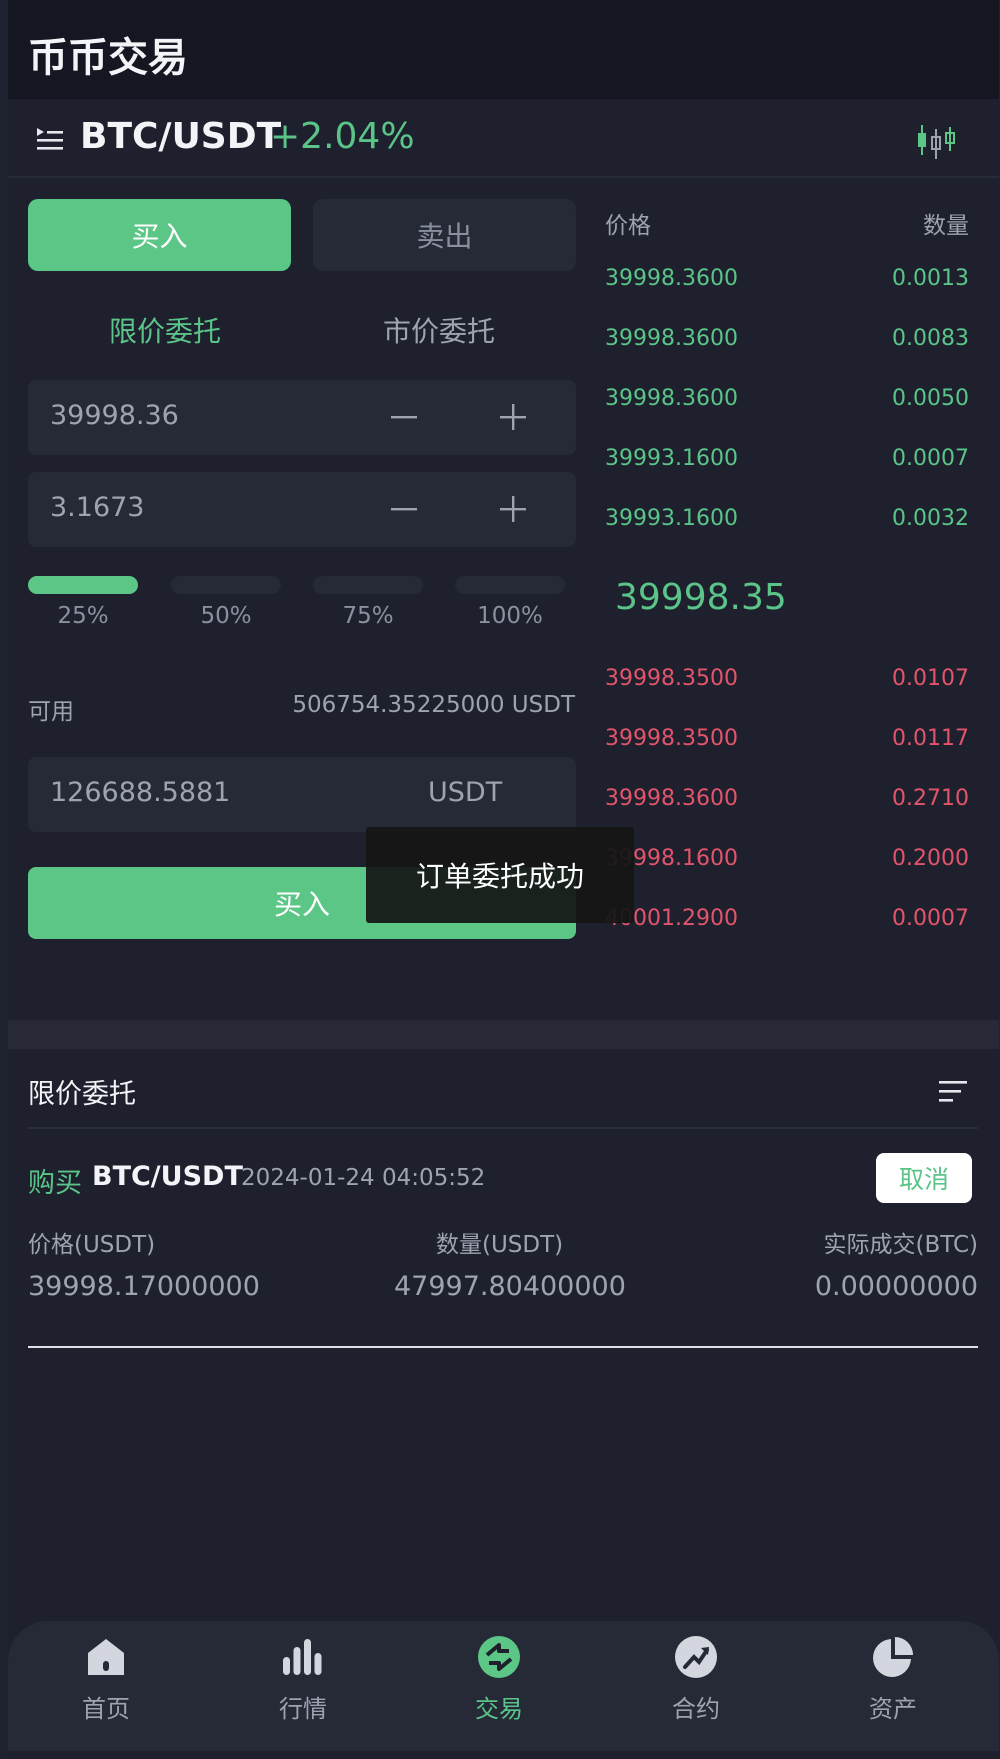 This screenshot has height=1759, width=1000. I want to click on contract-trend-icon, so click(696, 1657).